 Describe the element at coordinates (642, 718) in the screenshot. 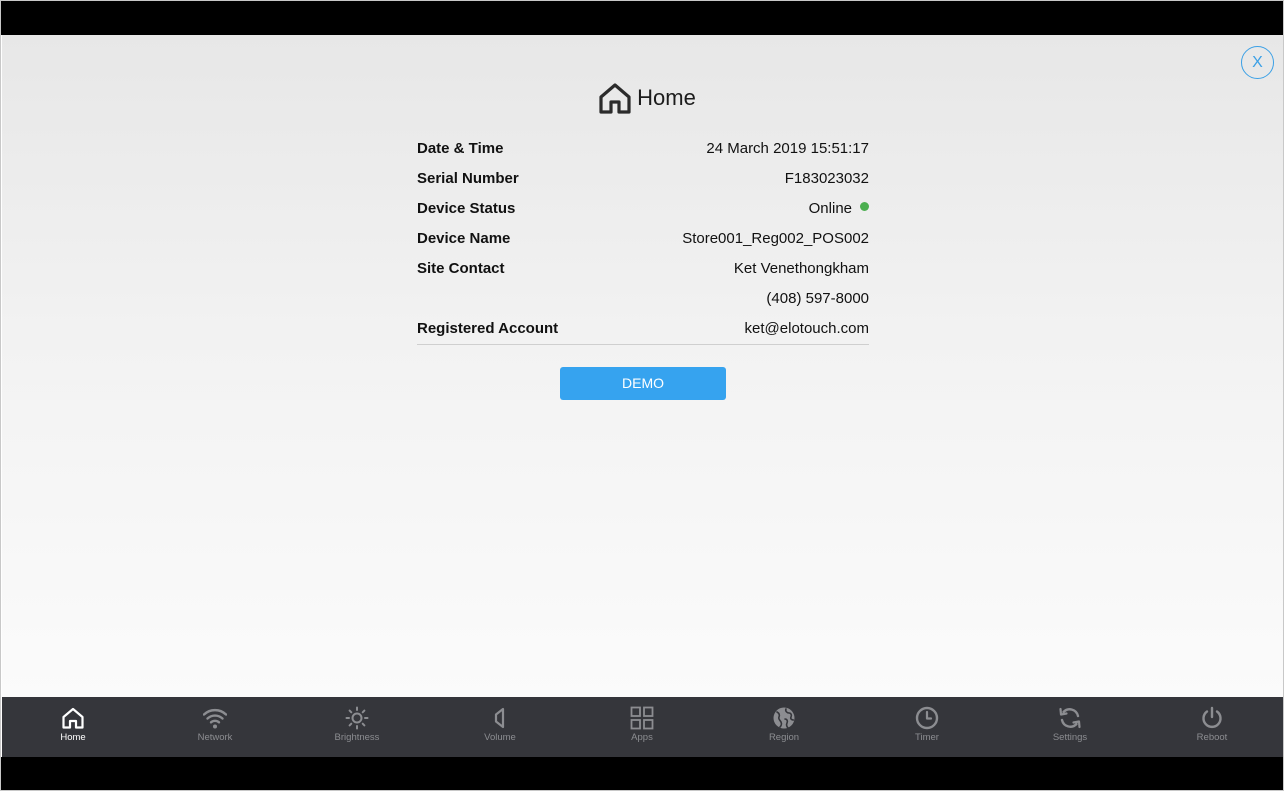

I see `apps-grid-icon` at that location.